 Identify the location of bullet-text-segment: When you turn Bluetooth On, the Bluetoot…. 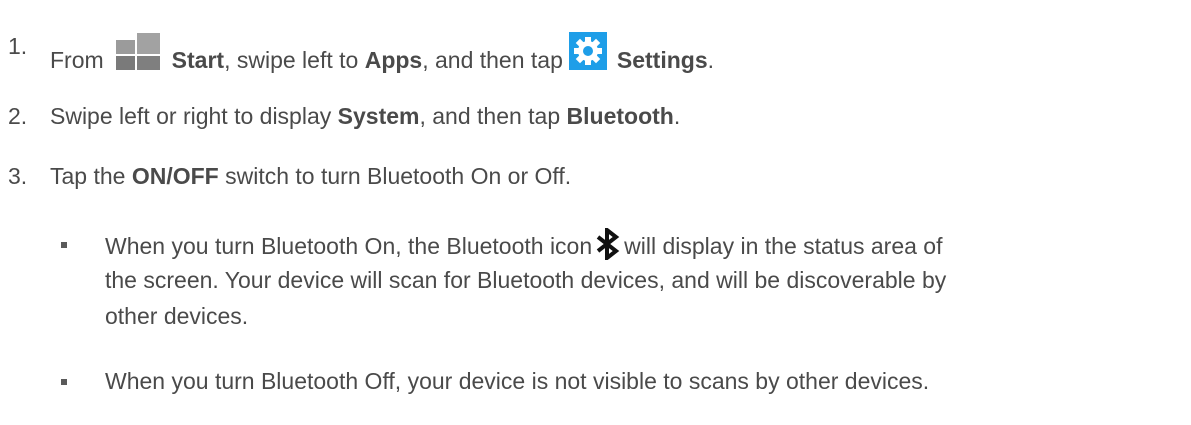
(349, 246).